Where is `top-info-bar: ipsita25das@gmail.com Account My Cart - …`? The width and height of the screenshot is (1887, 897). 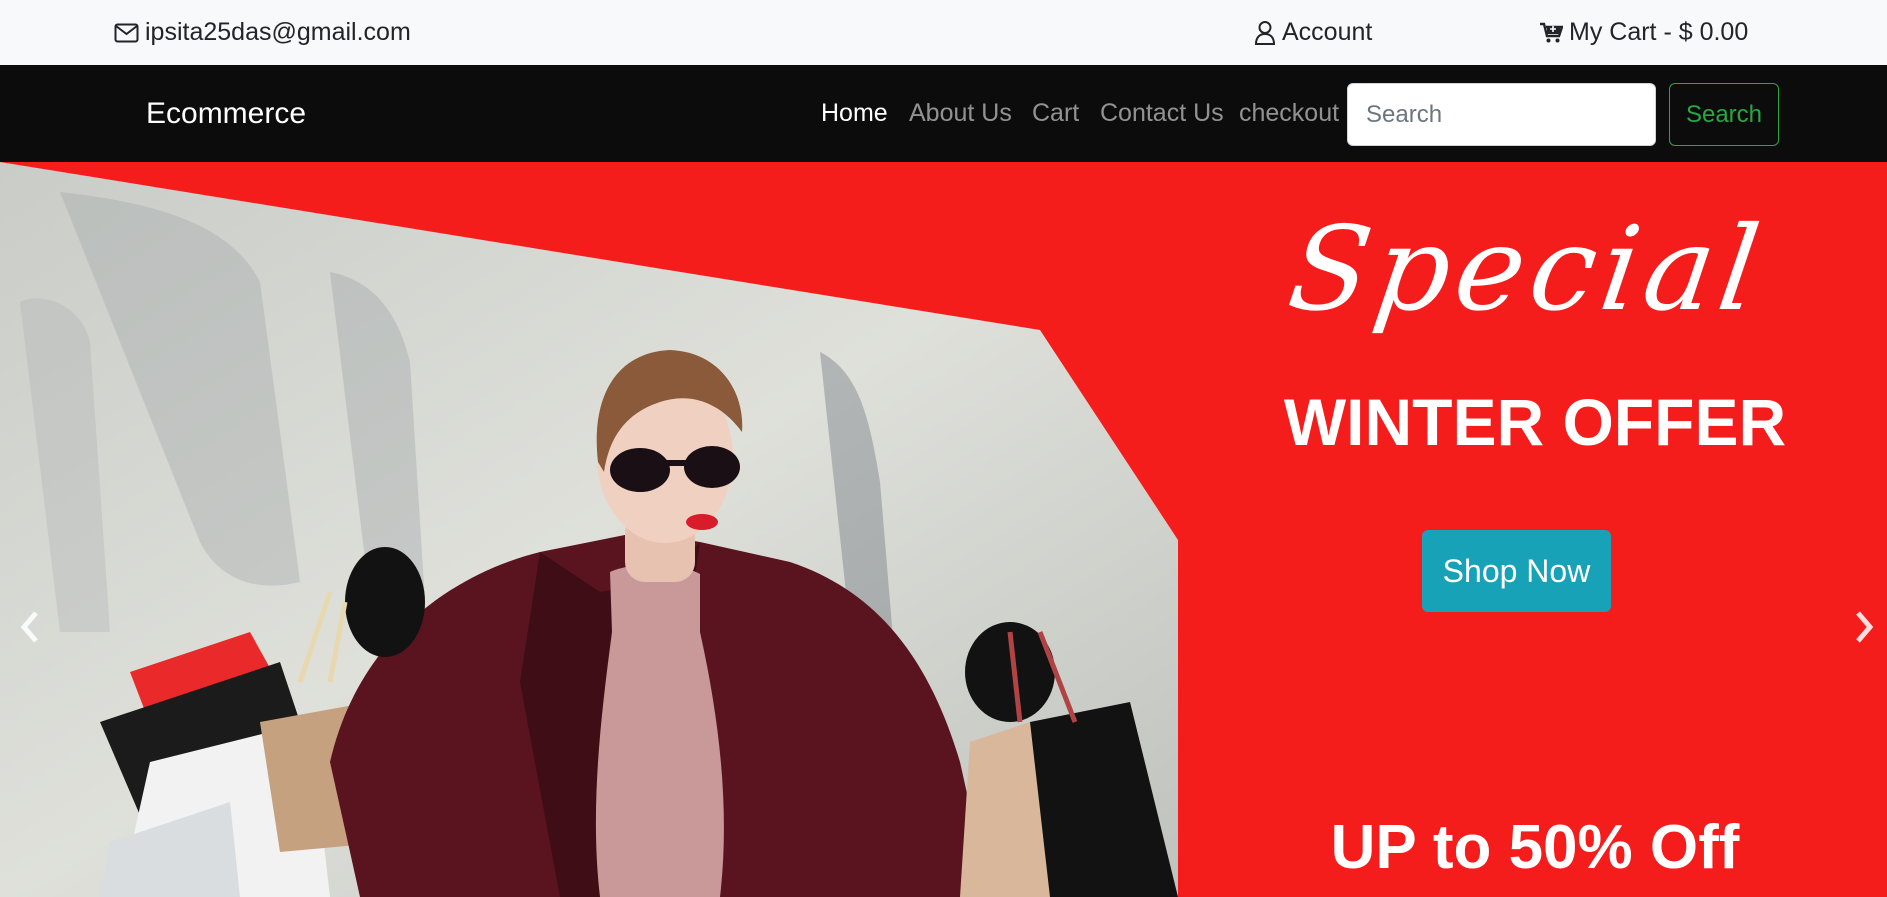
top-info-bar: ipsita25das@gmail.com Account My Cart - … is located at coordinates (943, 32).